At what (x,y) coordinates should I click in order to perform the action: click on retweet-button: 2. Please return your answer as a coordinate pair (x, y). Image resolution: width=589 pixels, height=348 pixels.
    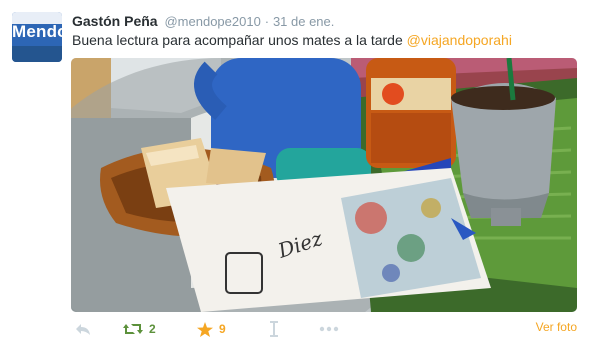
    Looking at the image, I should click on (139, 329).